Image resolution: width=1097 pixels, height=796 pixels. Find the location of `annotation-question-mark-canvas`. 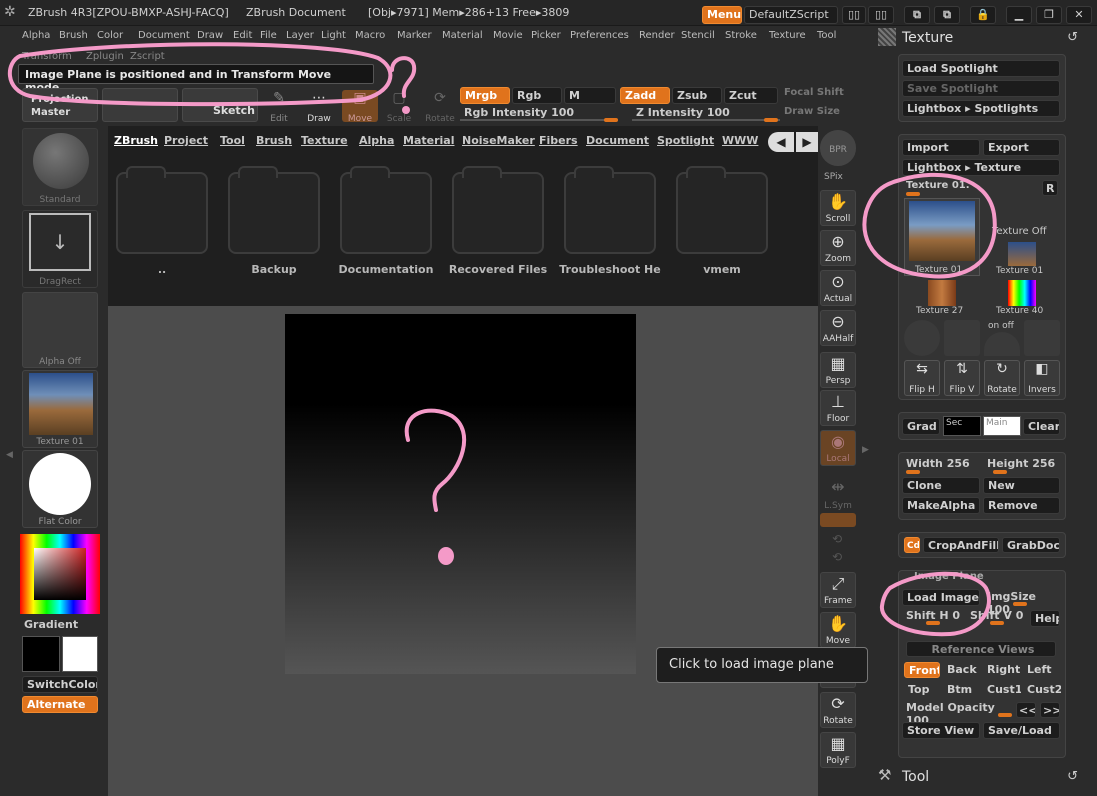

annotation-question-mark-canvas is located at coordinates (435, 460).